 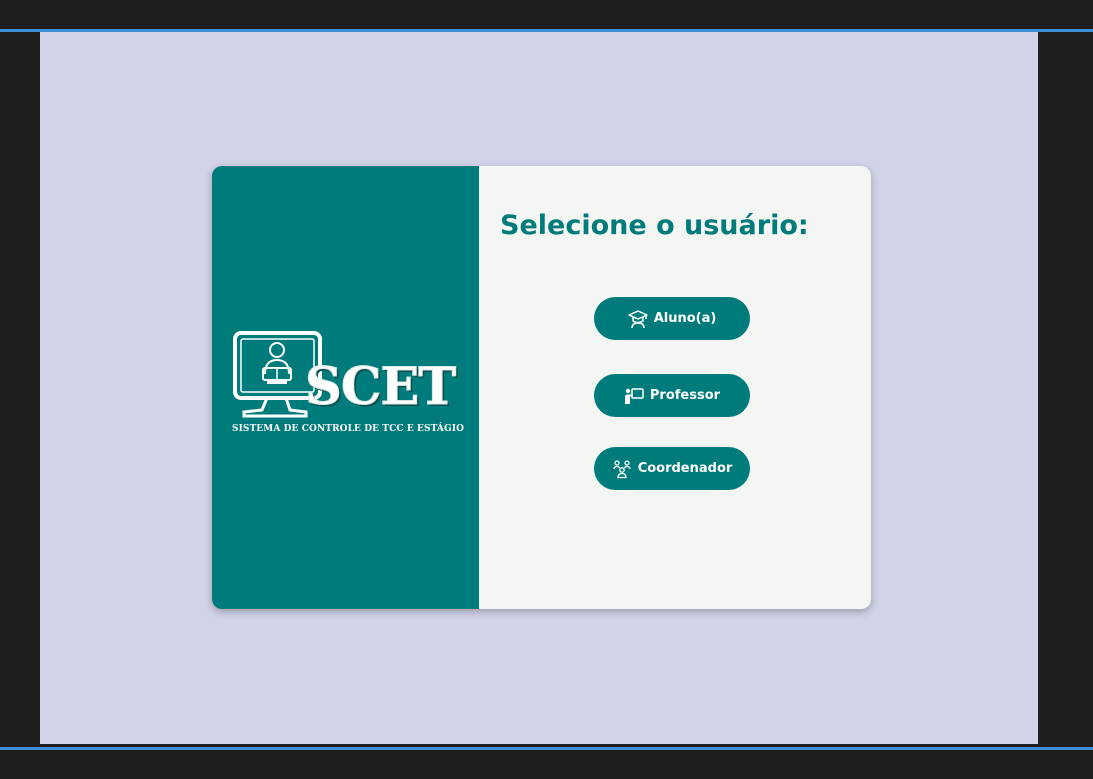 I want to click on page-title: Selecione o usuário:, so click(x=654, y=225).